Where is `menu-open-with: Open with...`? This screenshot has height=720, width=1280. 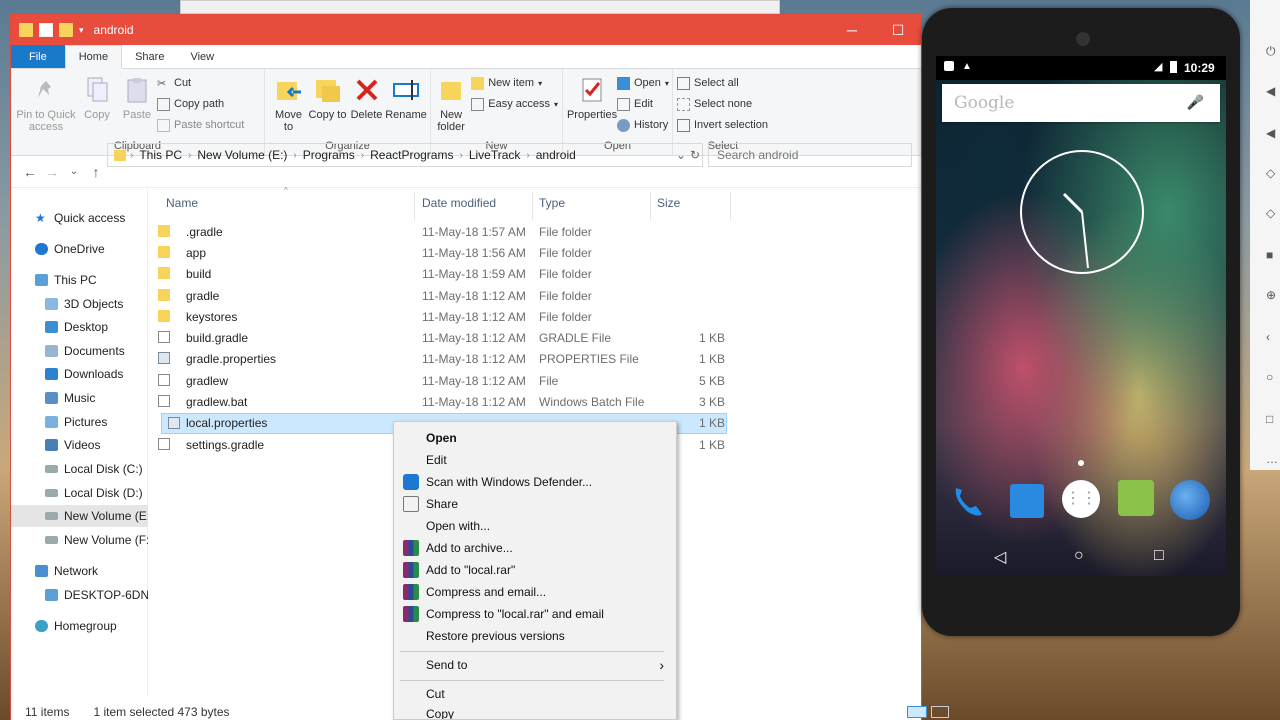 menu-open-with: Open with... is located at coordinates (535, 526).